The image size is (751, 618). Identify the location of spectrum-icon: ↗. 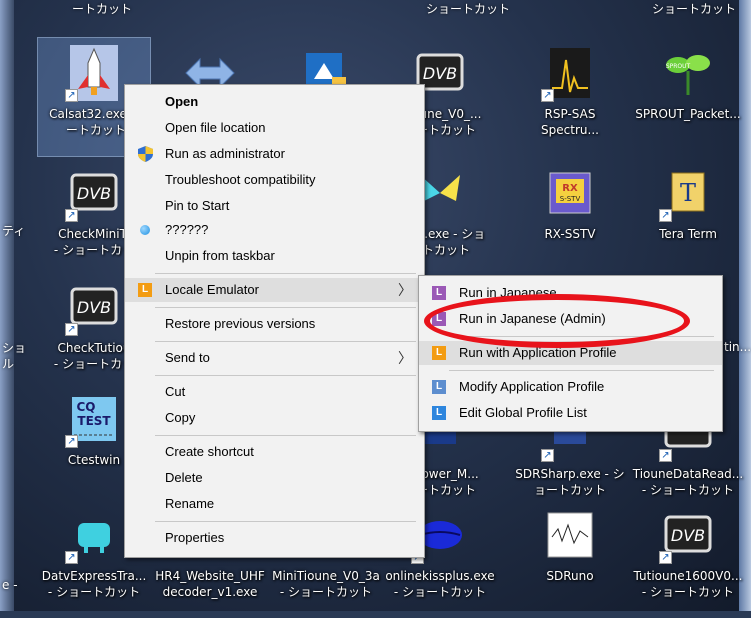
(570, 73).